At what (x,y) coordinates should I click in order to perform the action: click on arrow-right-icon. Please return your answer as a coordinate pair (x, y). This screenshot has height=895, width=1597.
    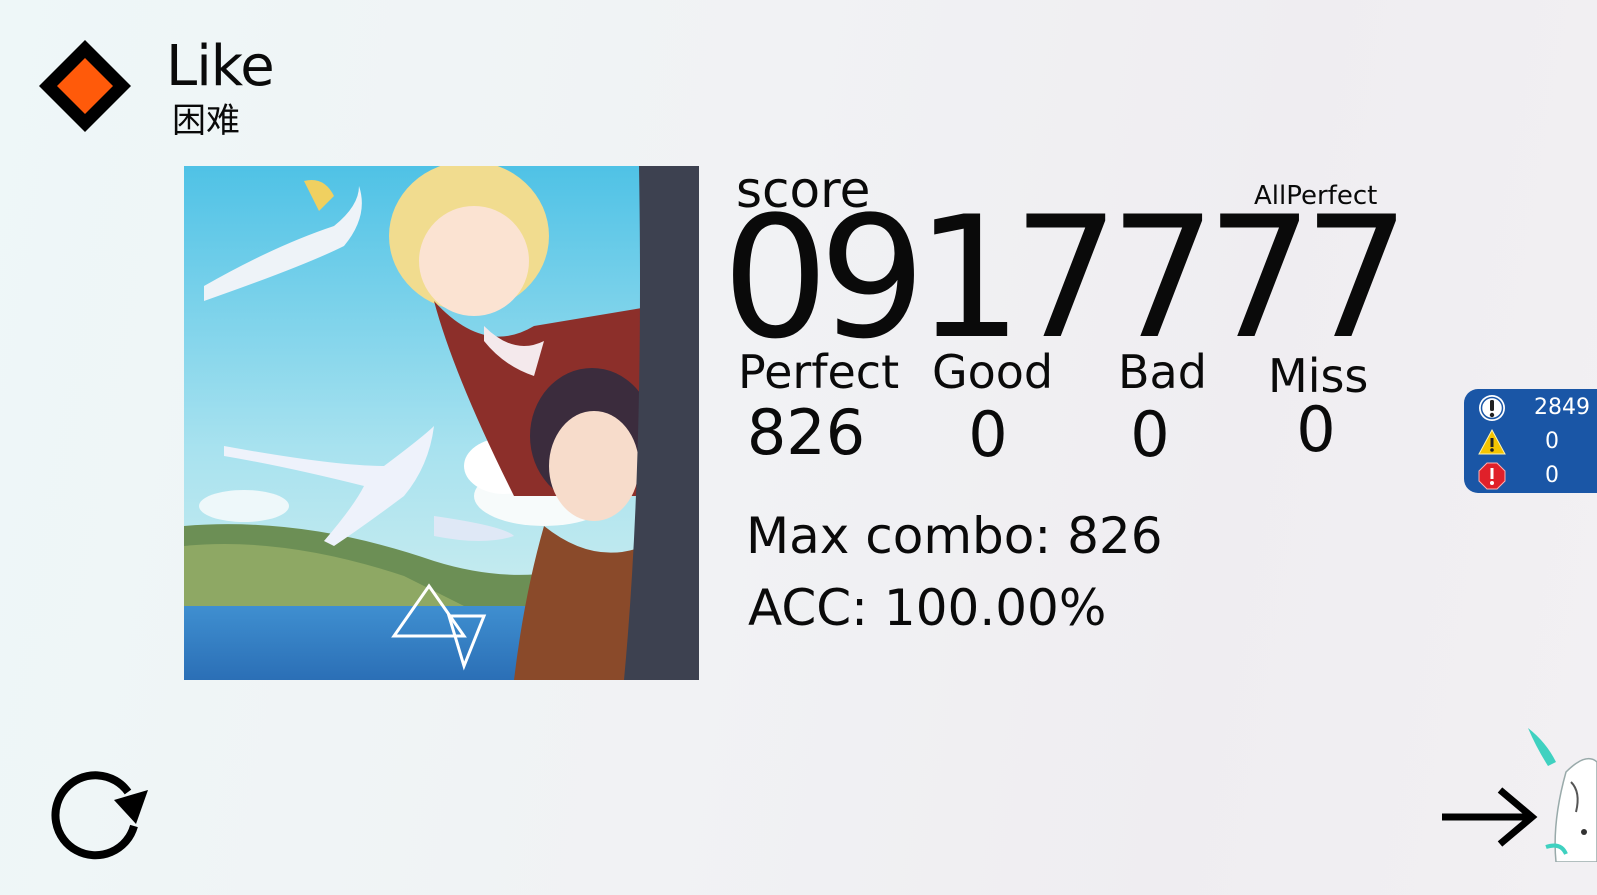
    Looking at the image, I should click on (1490, 817).